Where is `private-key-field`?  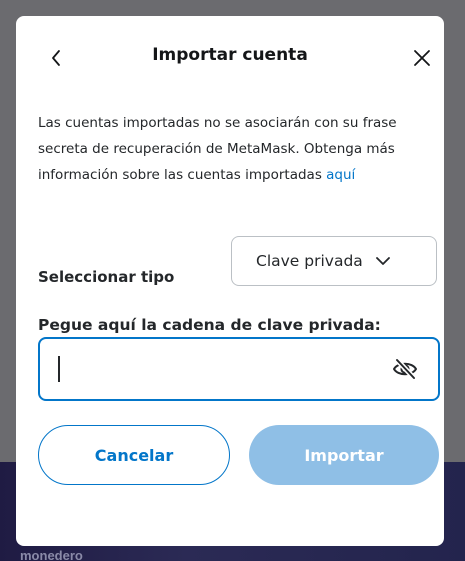 private-key-field is located at coordinates (239, 369).